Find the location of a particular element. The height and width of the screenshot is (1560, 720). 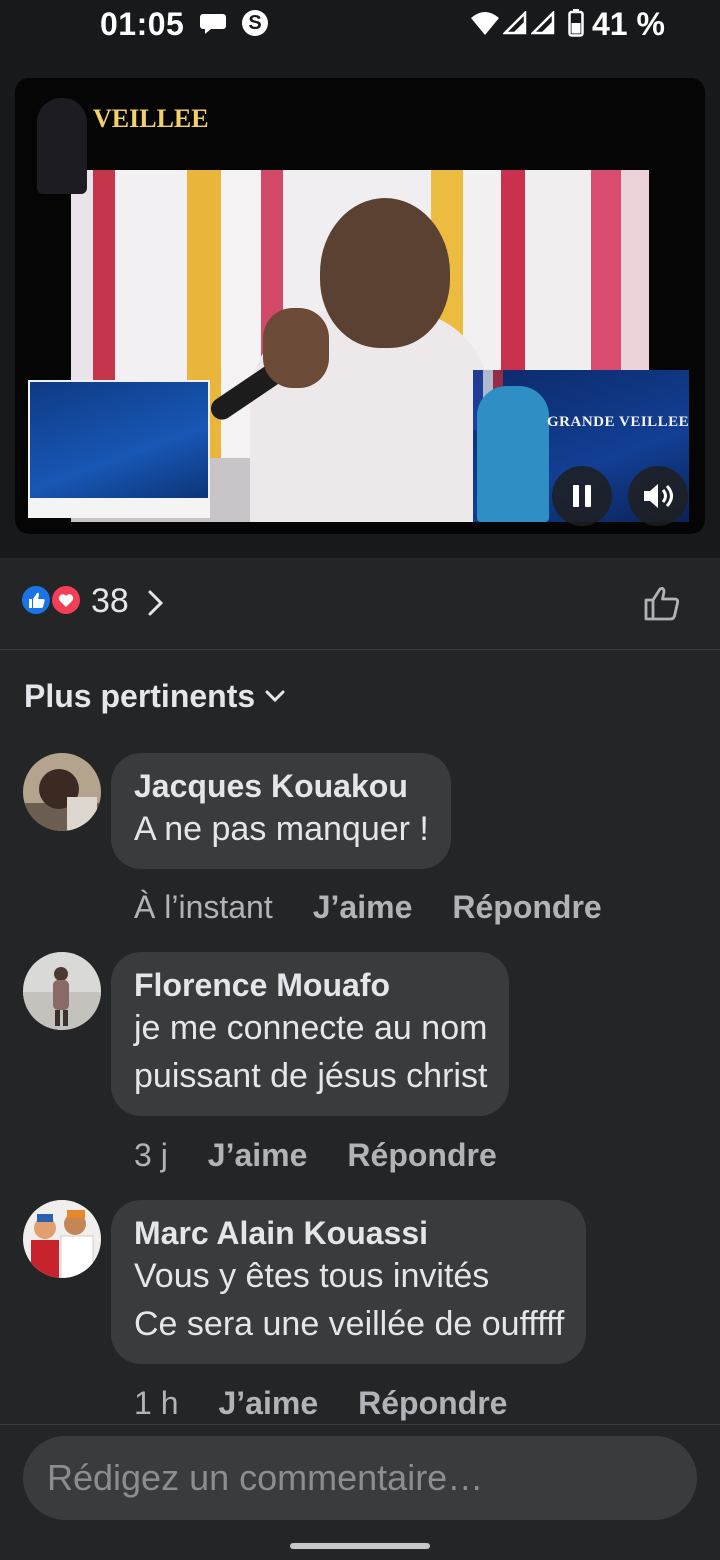

comment-text: A ne pas manquer ! is located at coordinates (281, 829).